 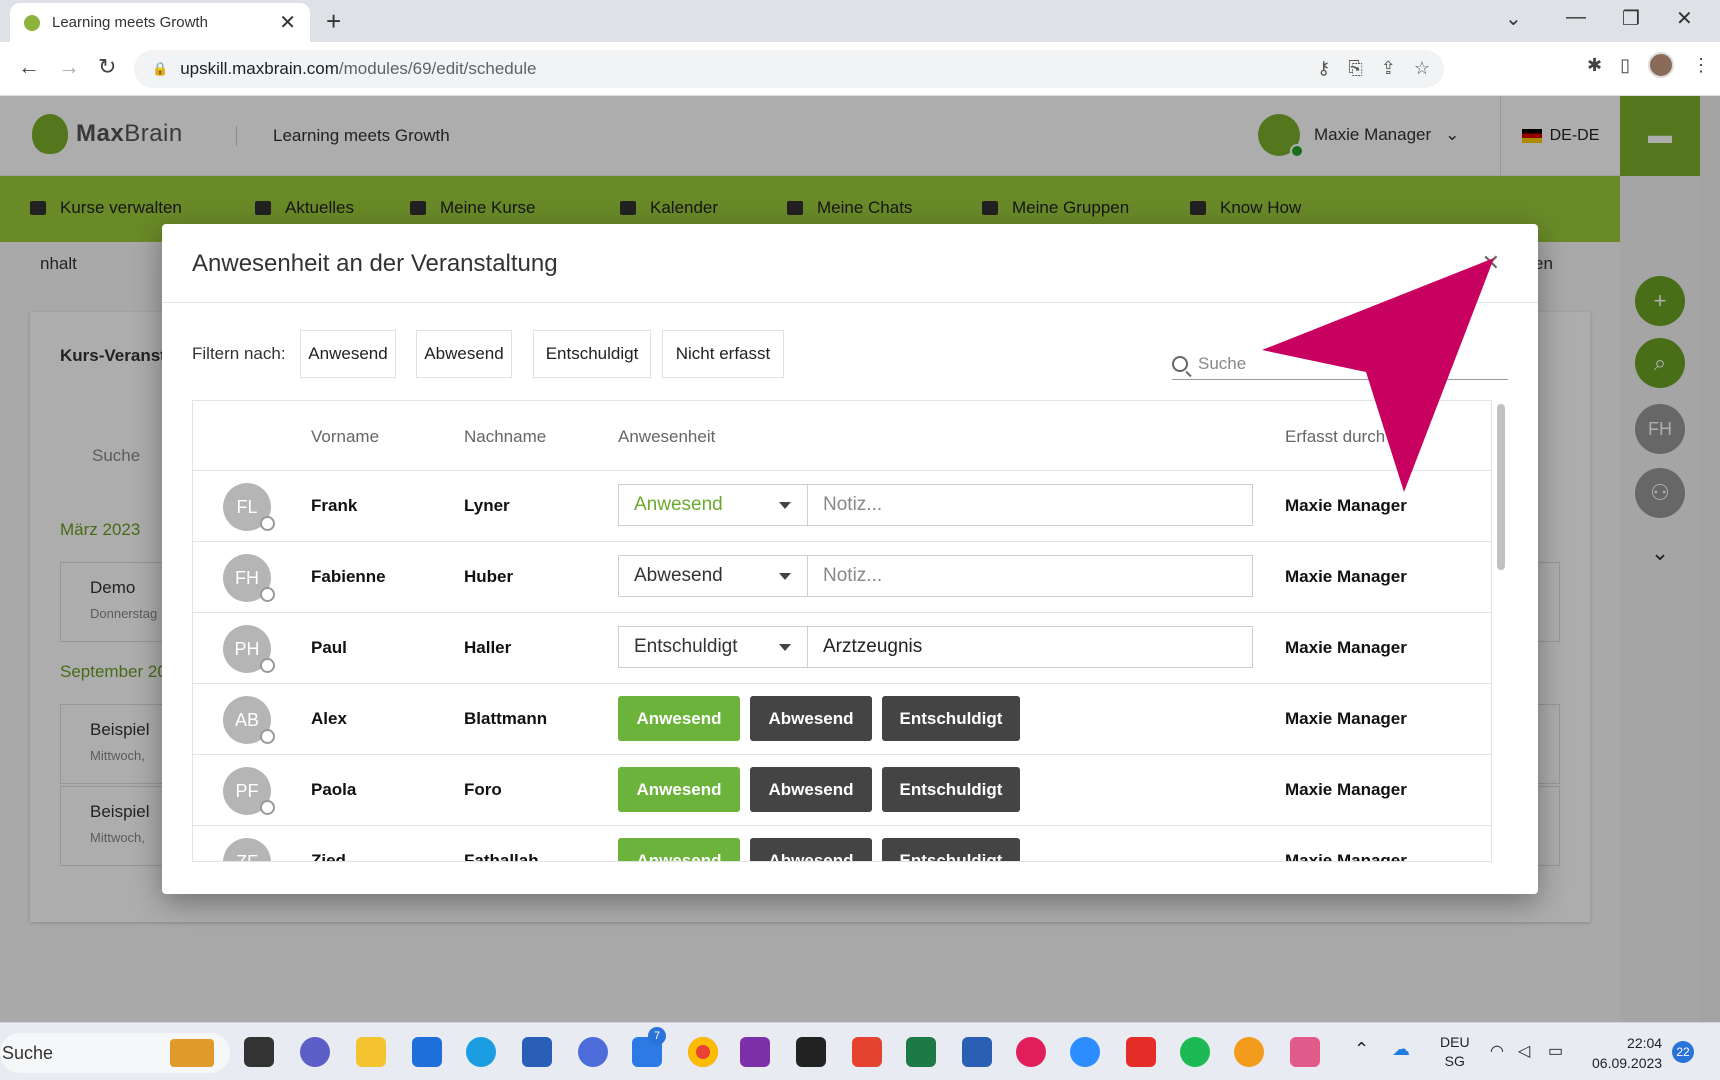 What do you see at coordinates (1627, 1053) in the screenshot?
I see `clock: 22:04 06.09.2023` at bounding box center [1627, 1053].